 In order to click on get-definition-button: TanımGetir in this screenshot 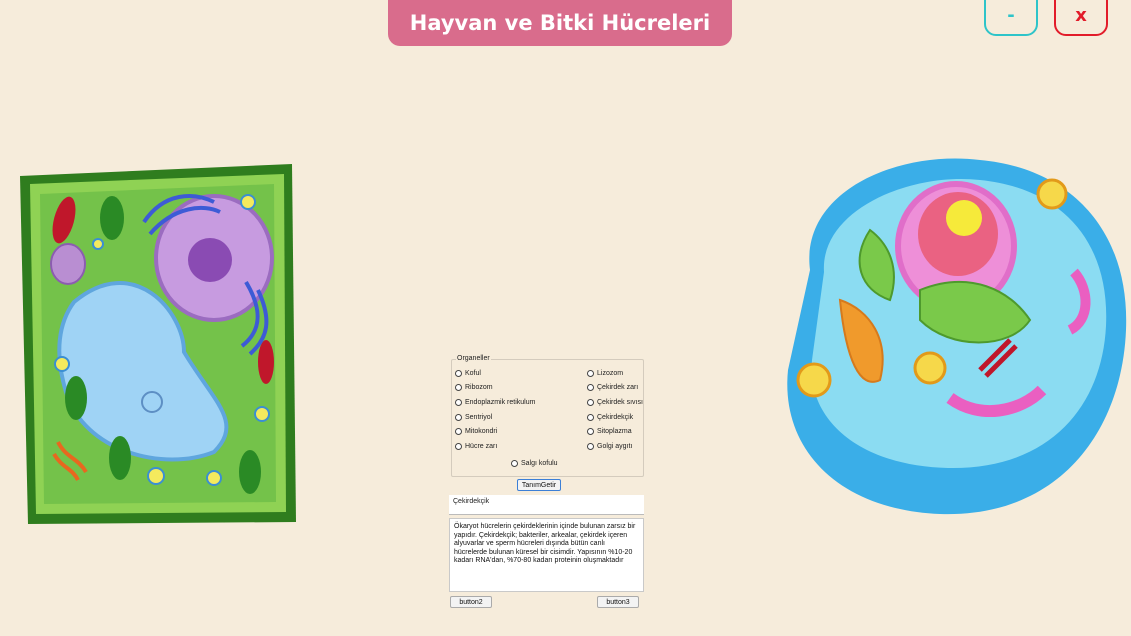, I will do `click(539, 485)`.